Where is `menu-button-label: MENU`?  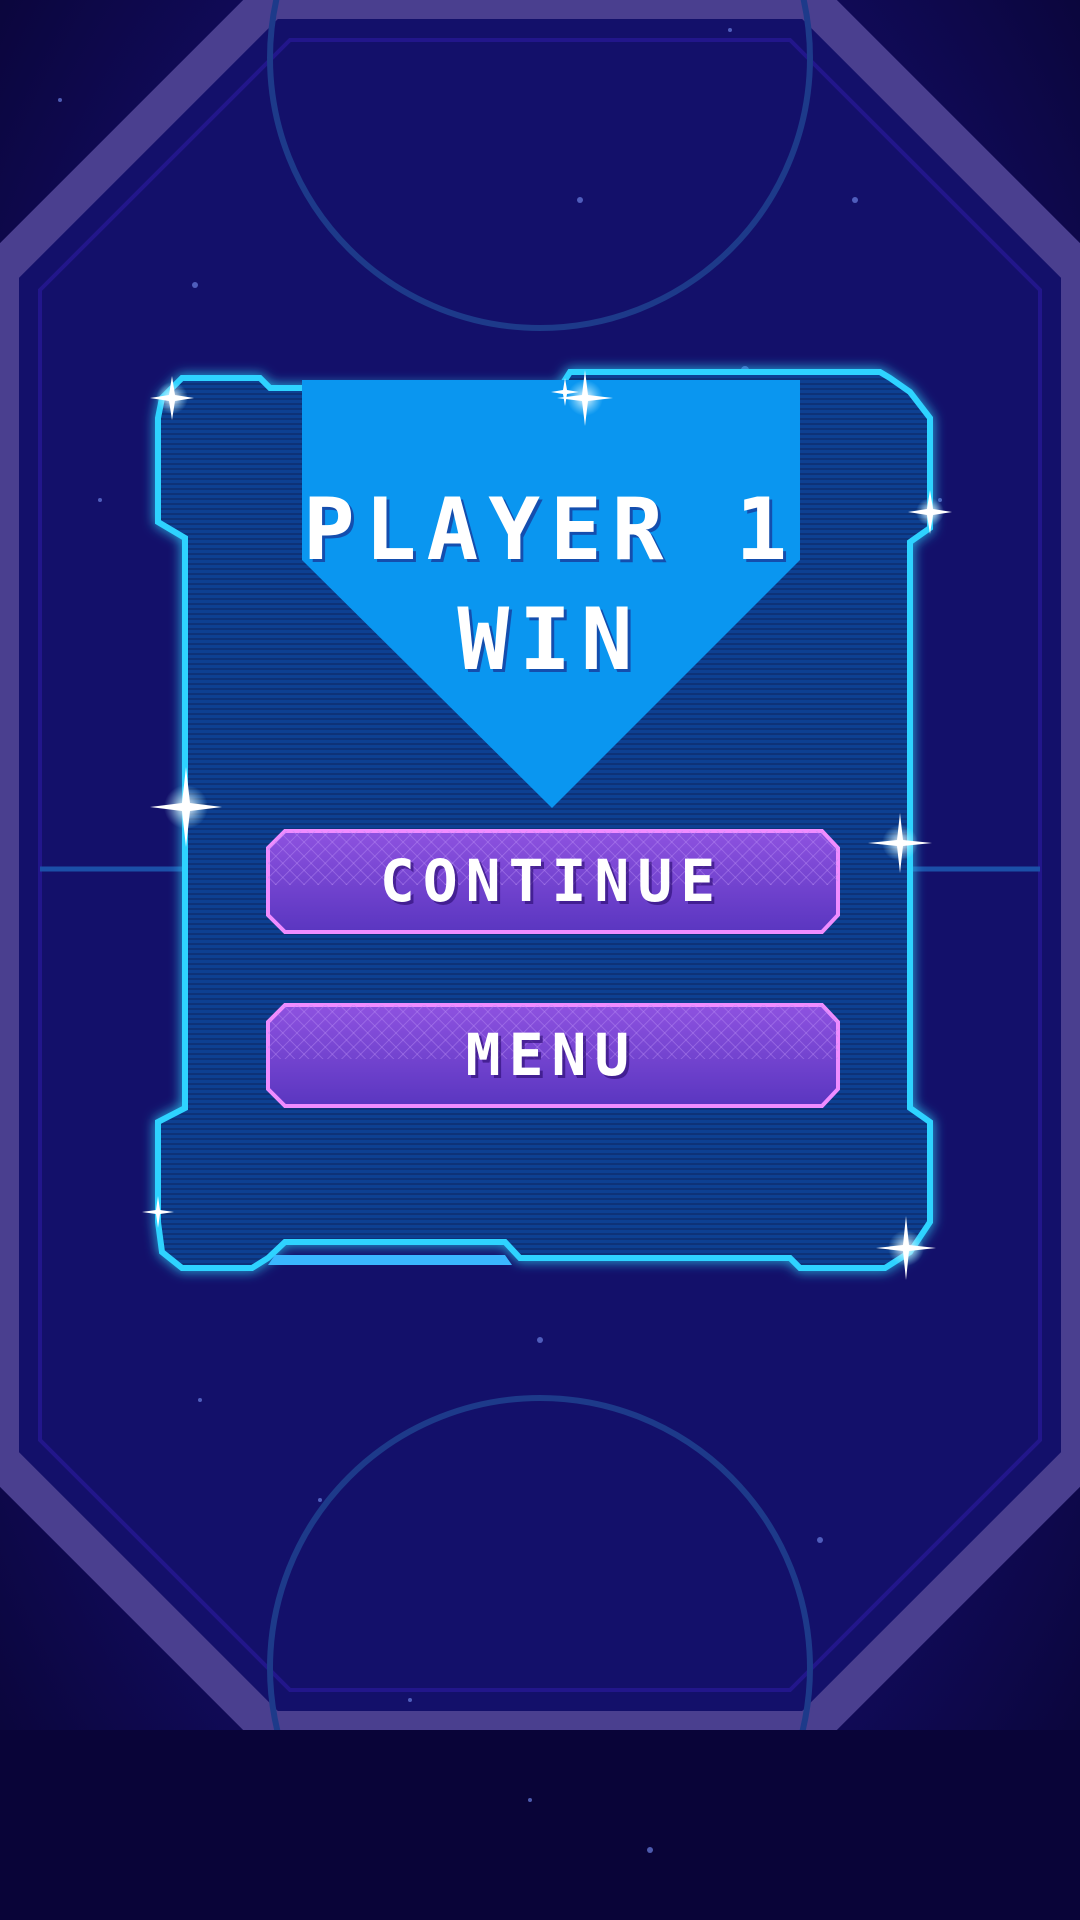 menu-button-label: MENU is located at coordinates (551, 1054).